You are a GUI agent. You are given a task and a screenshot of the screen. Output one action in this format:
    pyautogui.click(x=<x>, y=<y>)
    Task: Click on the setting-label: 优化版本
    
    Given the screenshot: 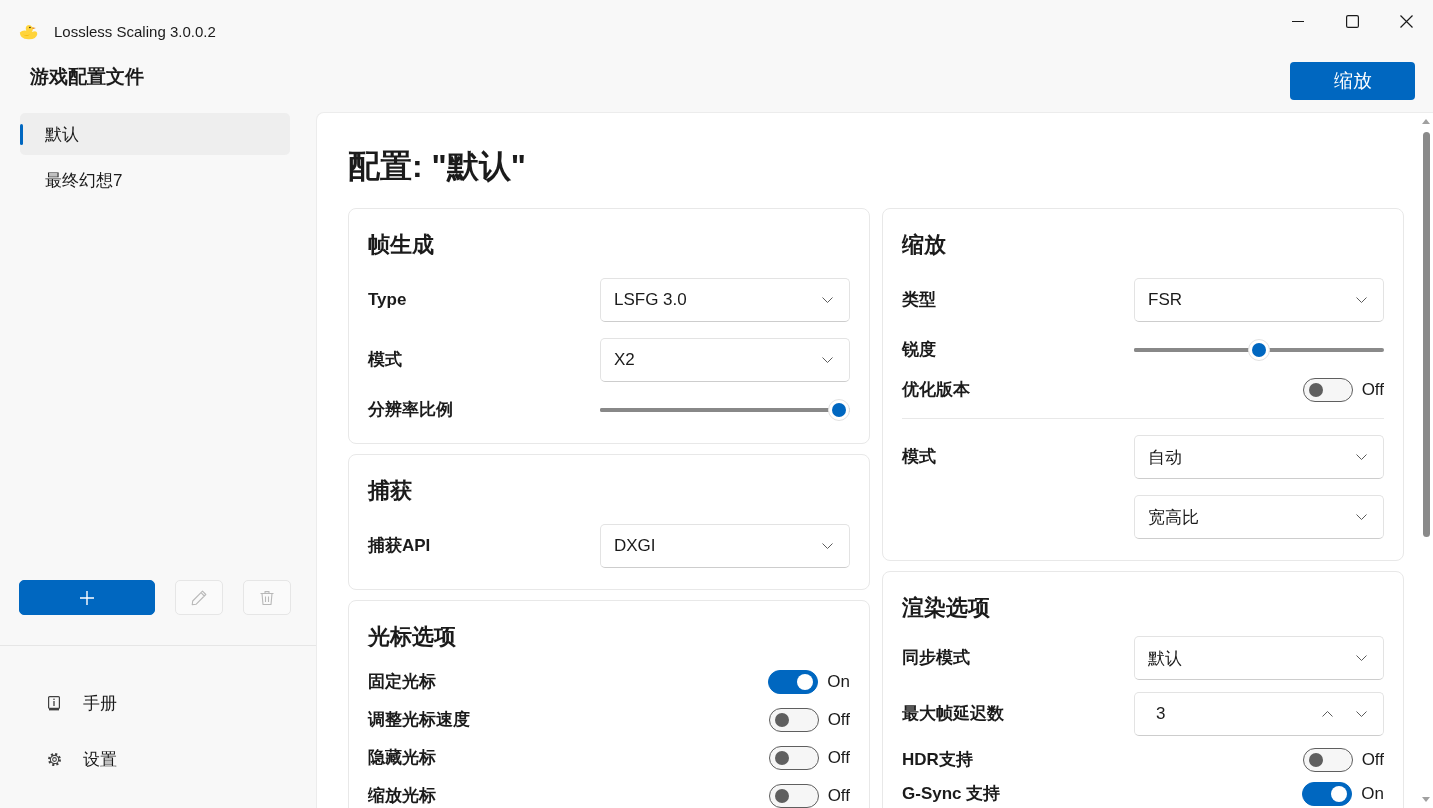 What is the action you would take?
    pyautogui.click(x=936, y=390)
    